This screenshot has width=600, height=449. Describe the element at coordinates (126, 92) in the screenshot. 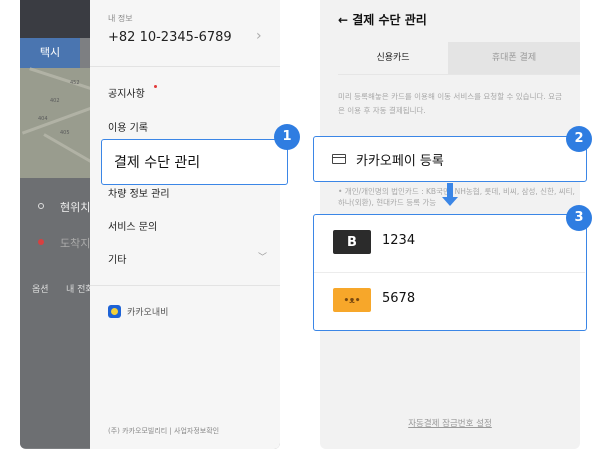

I see `menu-item-notice: 공지사항` at that location.